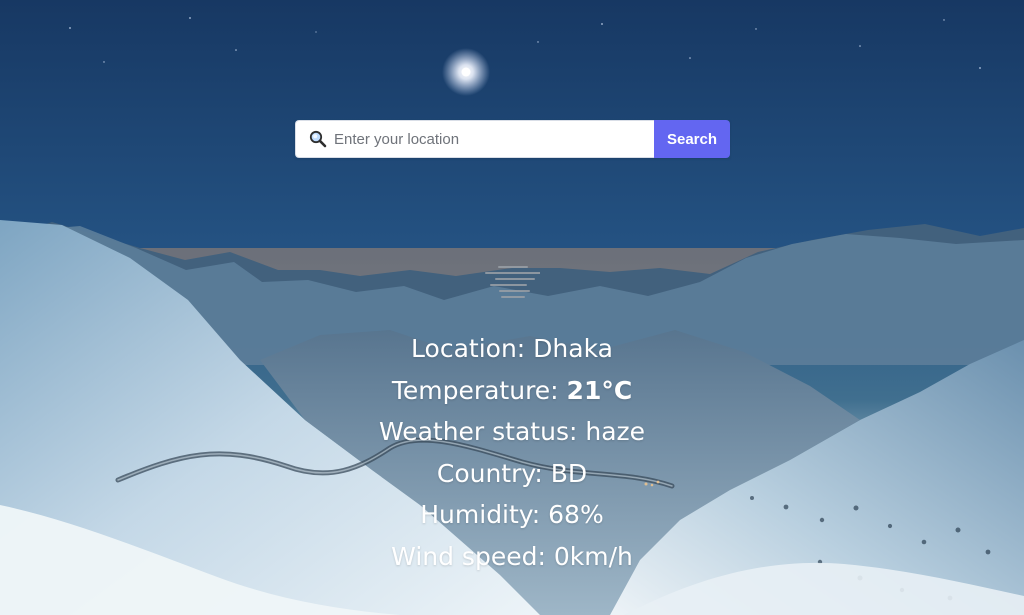 This screenshot has width=1024, height=615. I want to click on temperature-line: Temperature: 21°C, so click(512, 391).